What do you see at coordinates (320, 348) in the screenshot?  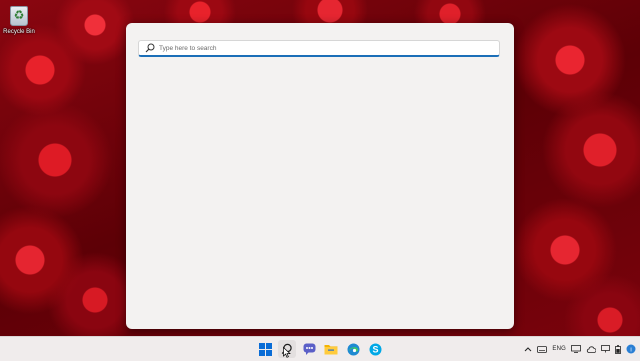 I see `taskbar: S ENG i` at bounding box center [320, 348].